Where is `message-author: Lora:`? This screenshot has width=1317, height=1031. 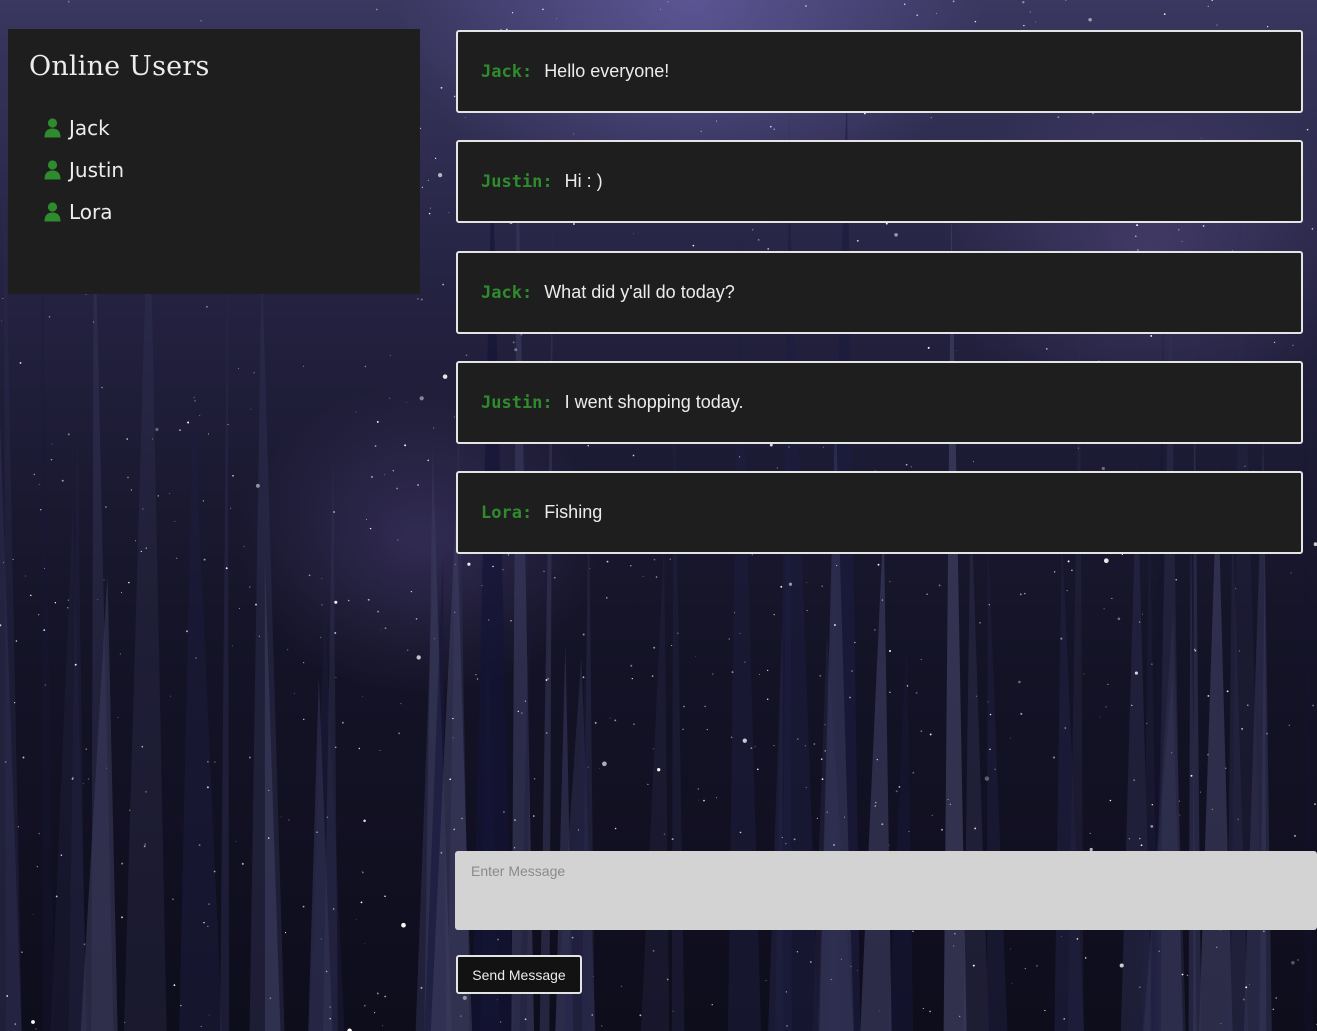
message-author: Lora: is located at coordinates (507, 512).